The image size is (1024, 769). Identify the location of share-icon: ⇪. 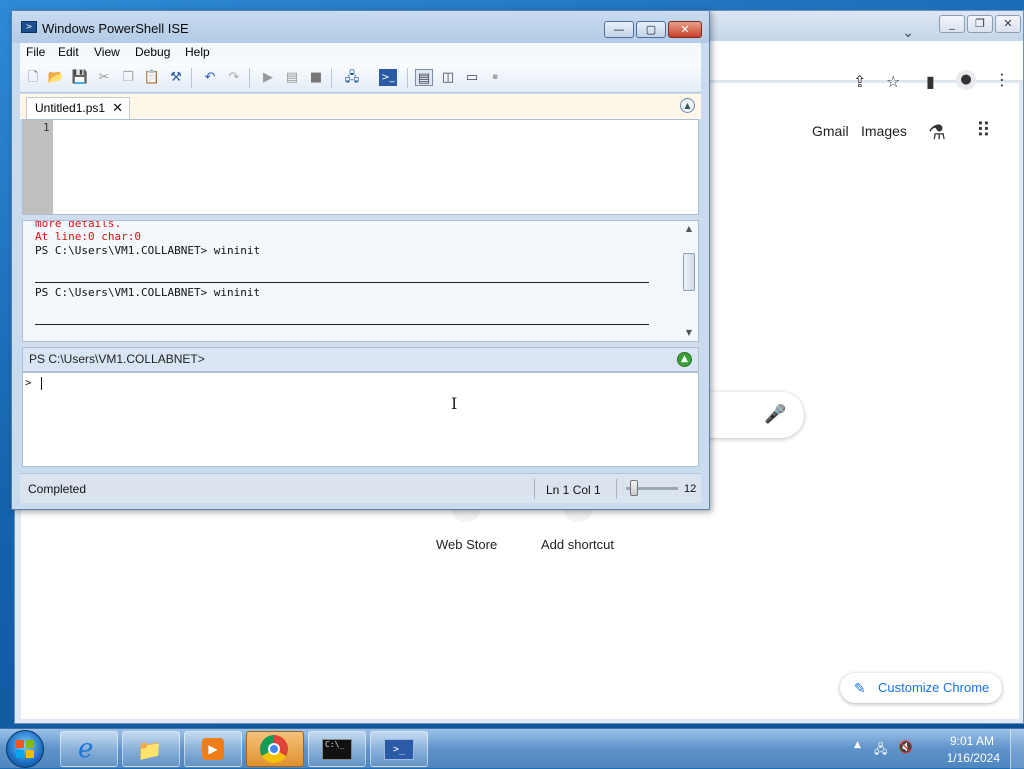
(859, 81).